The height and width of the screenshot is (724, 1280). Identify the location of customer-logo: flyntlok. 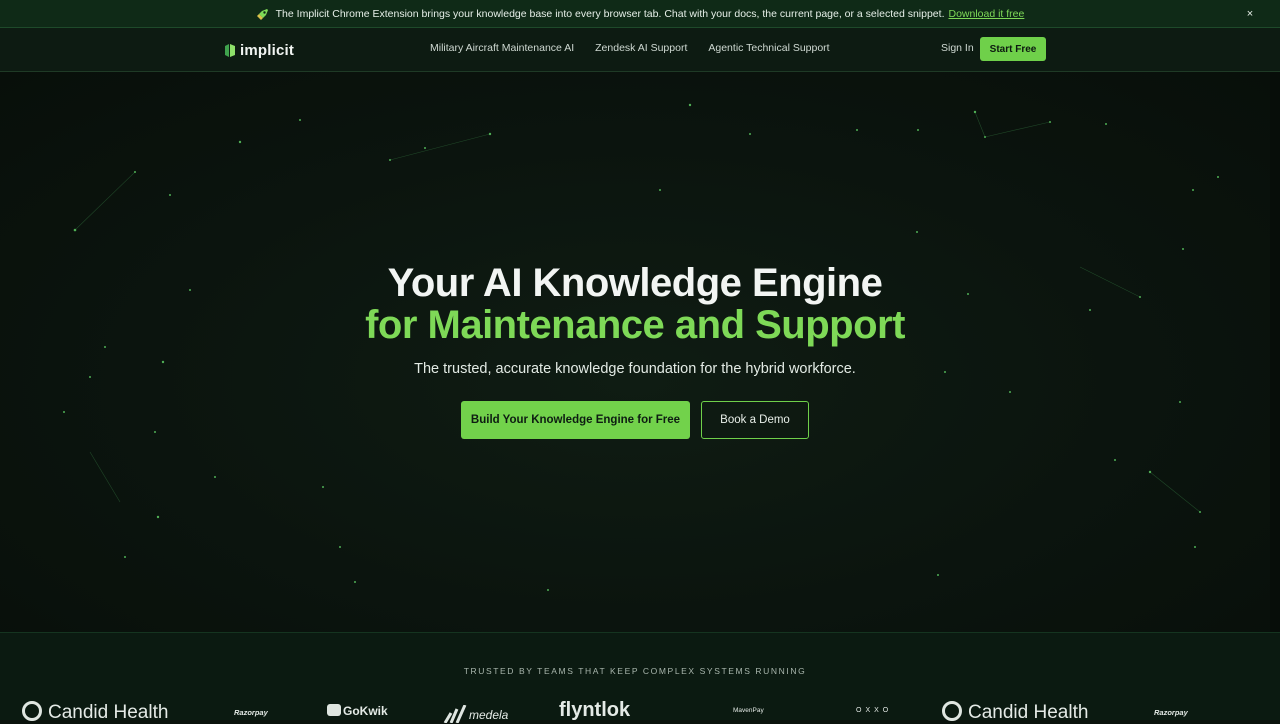
(595, 710).